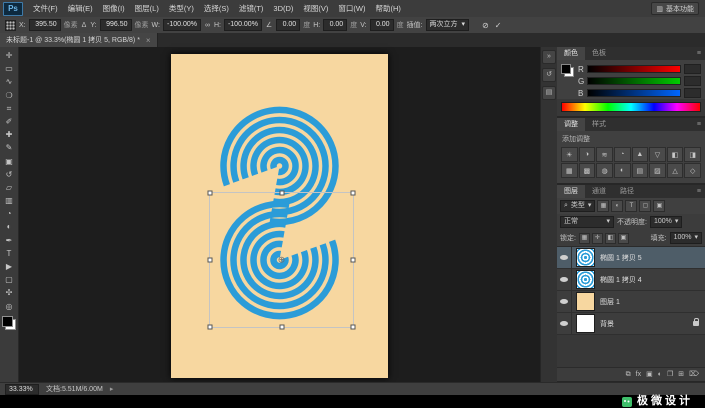 The image size is (705, 408). I want to click on gradient-map-icon: △, so click(675, 170).